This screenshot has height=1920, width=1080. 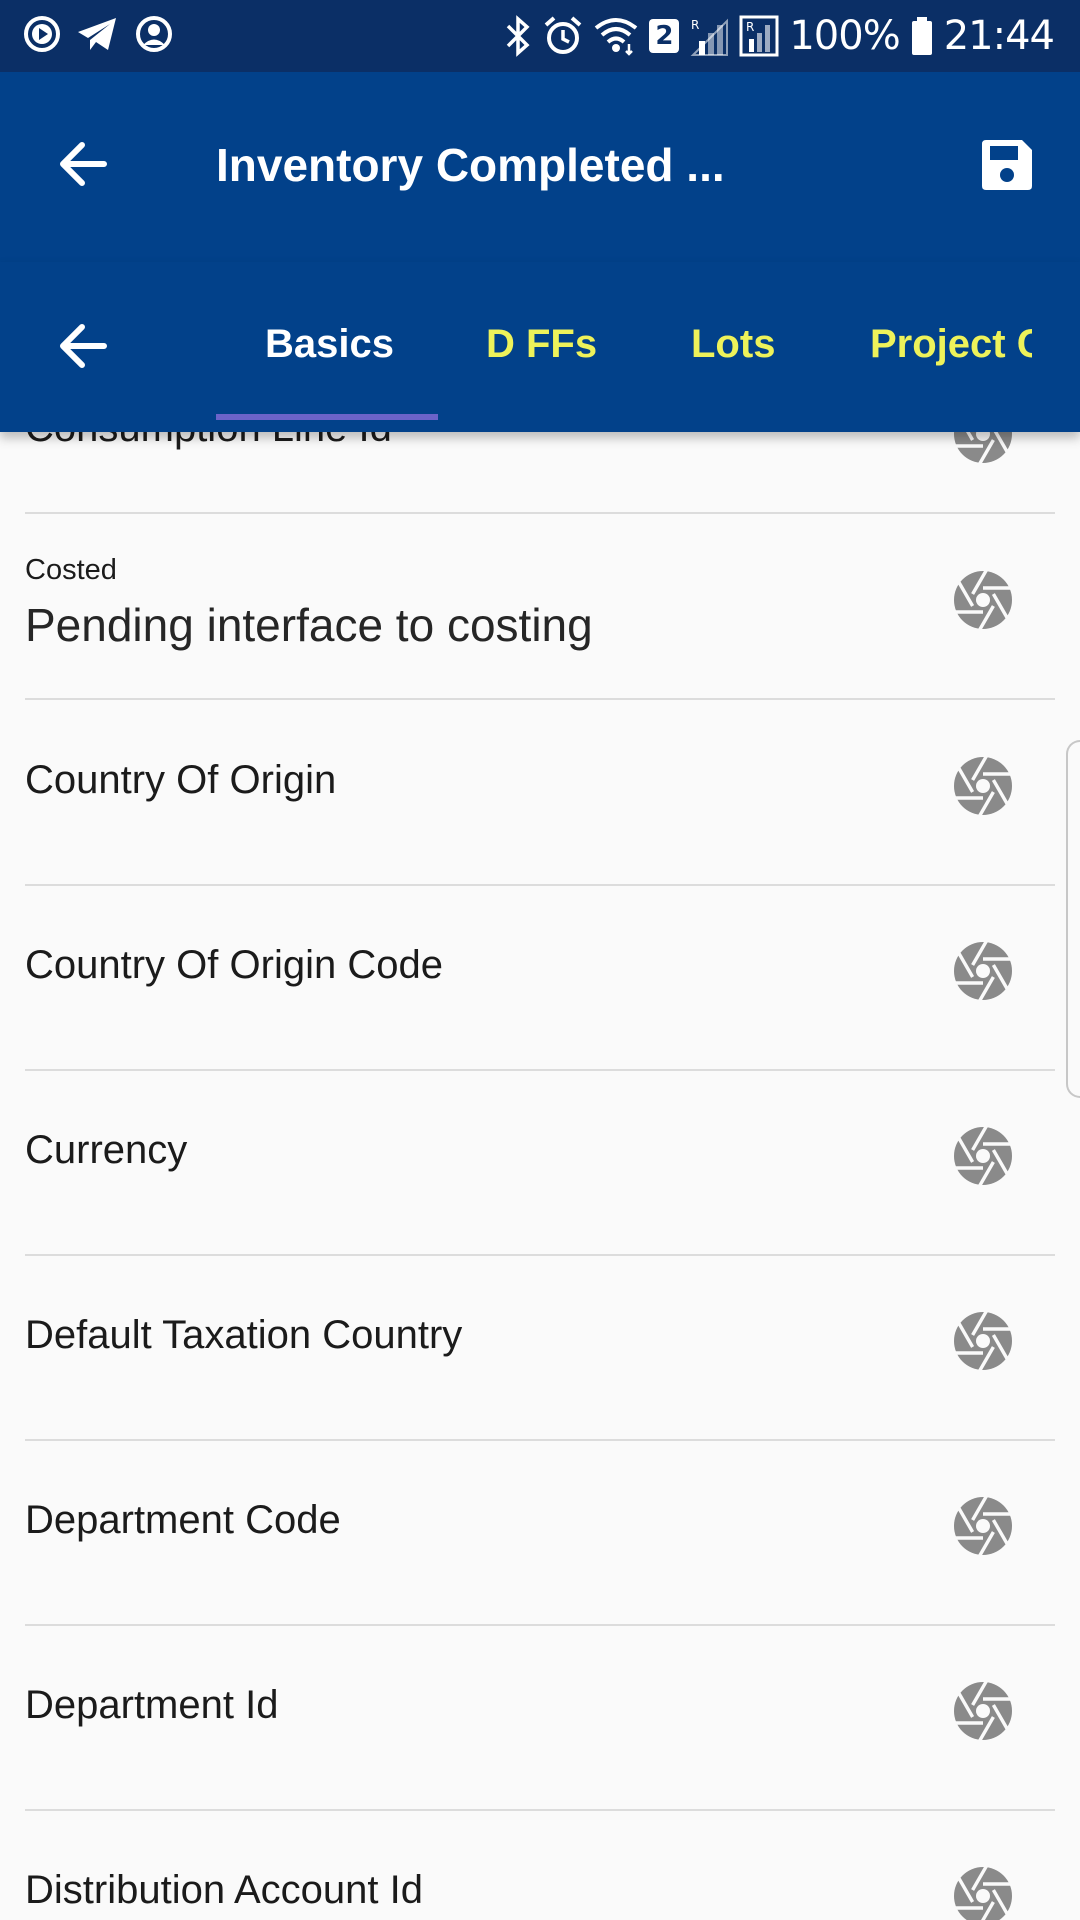 I want to click on field-label: Country Of Origin Code, so click(x=234, y=965).